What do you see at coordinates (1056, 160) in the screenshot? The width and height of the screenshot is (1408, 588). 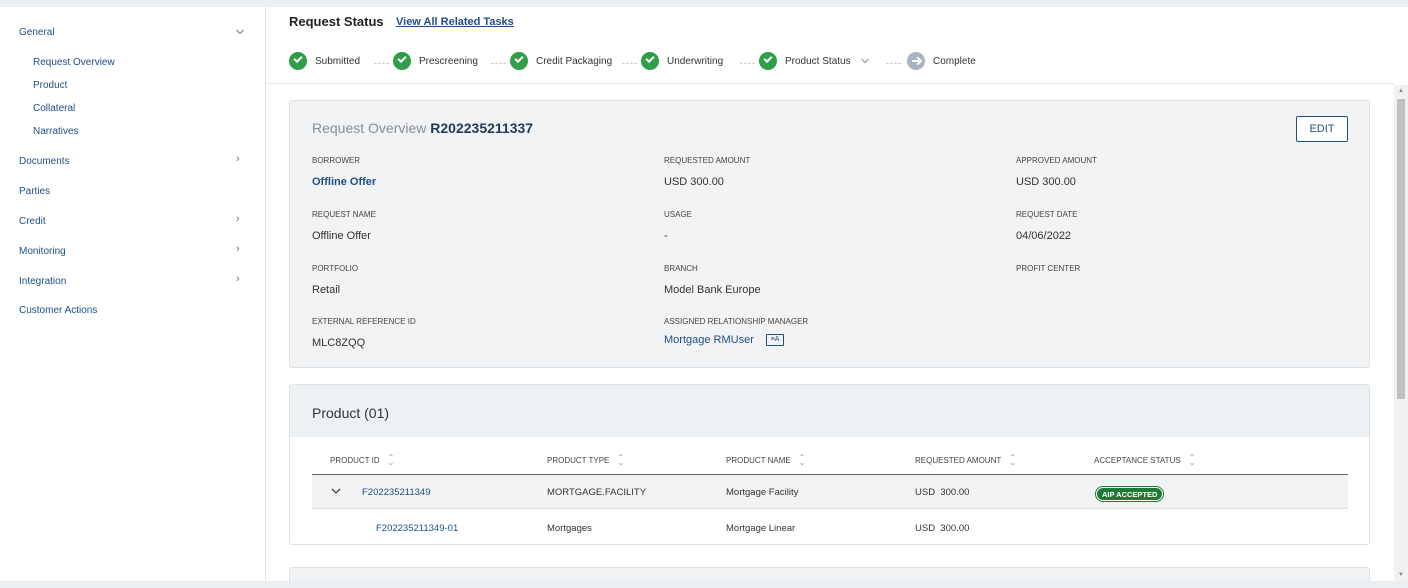 I see `approved-amount-label: APPROVED AMOUNT` at bounding box center [1056, 160].